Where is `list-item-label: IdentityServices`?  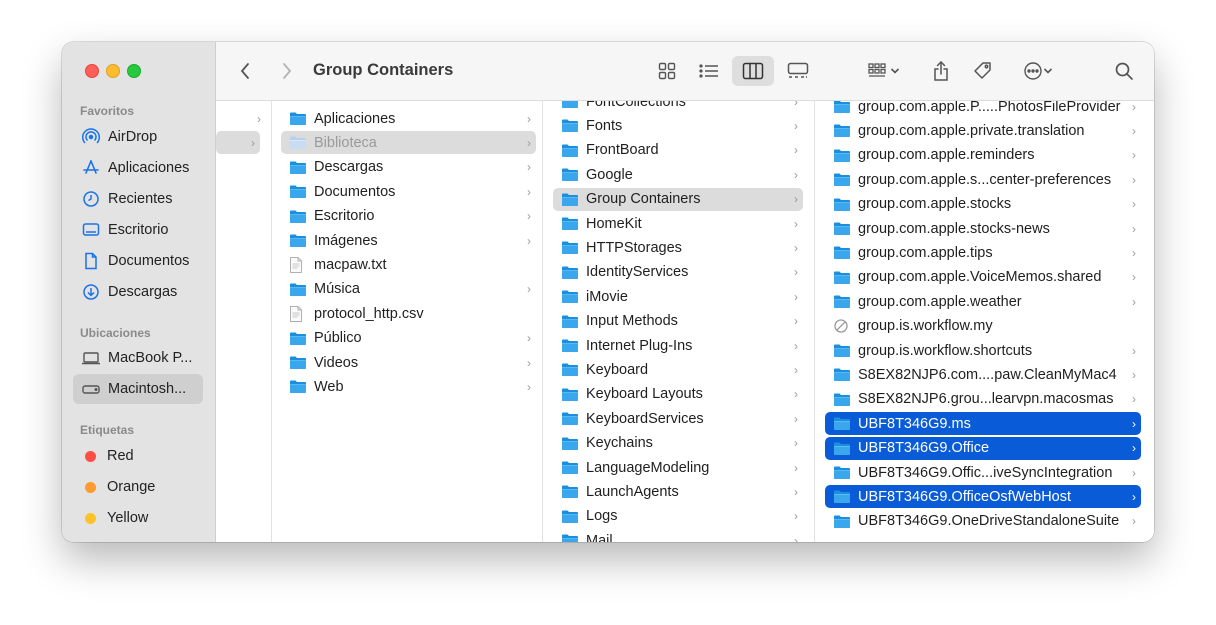 list-item-label: IdentityServices is located at coordinates (637, 272).